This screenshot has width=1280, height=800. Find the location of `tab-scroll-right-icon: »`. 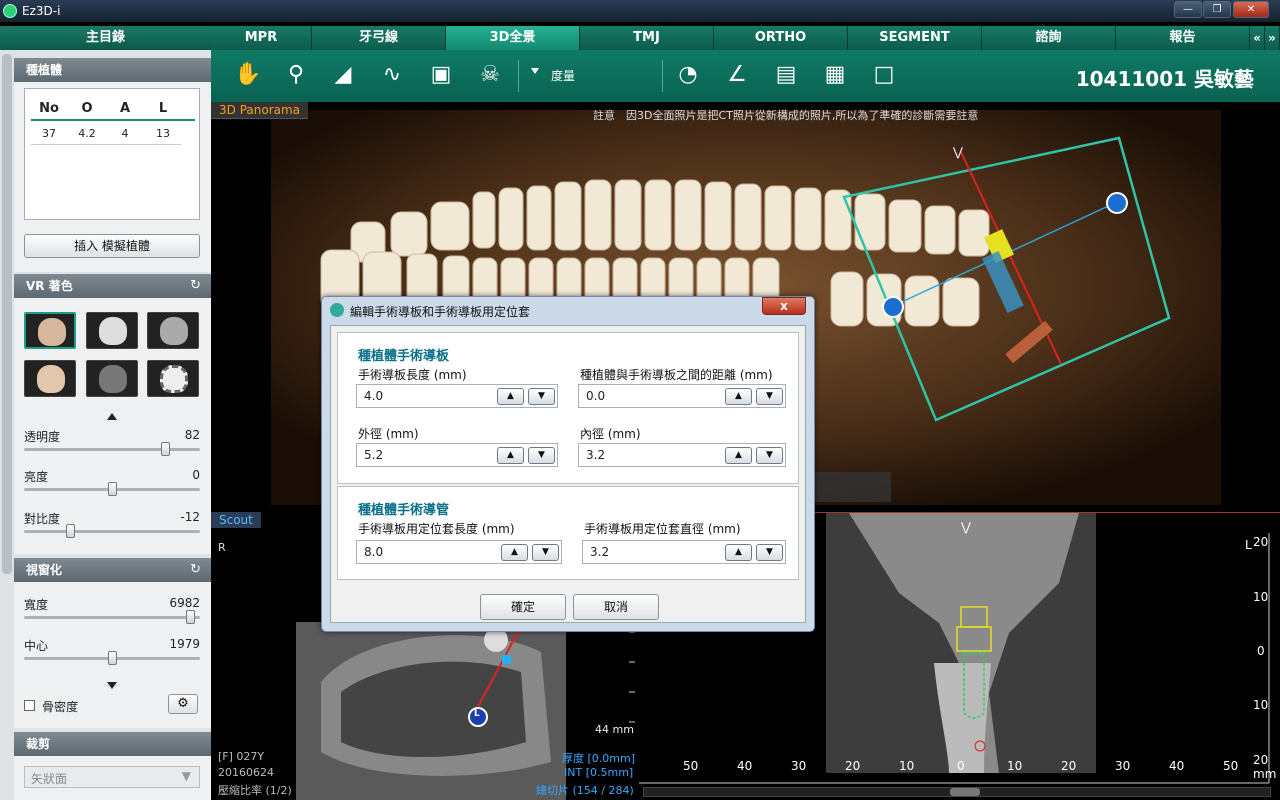

tab-scroll-right-icon: » is located at coordinates (1272, 38).